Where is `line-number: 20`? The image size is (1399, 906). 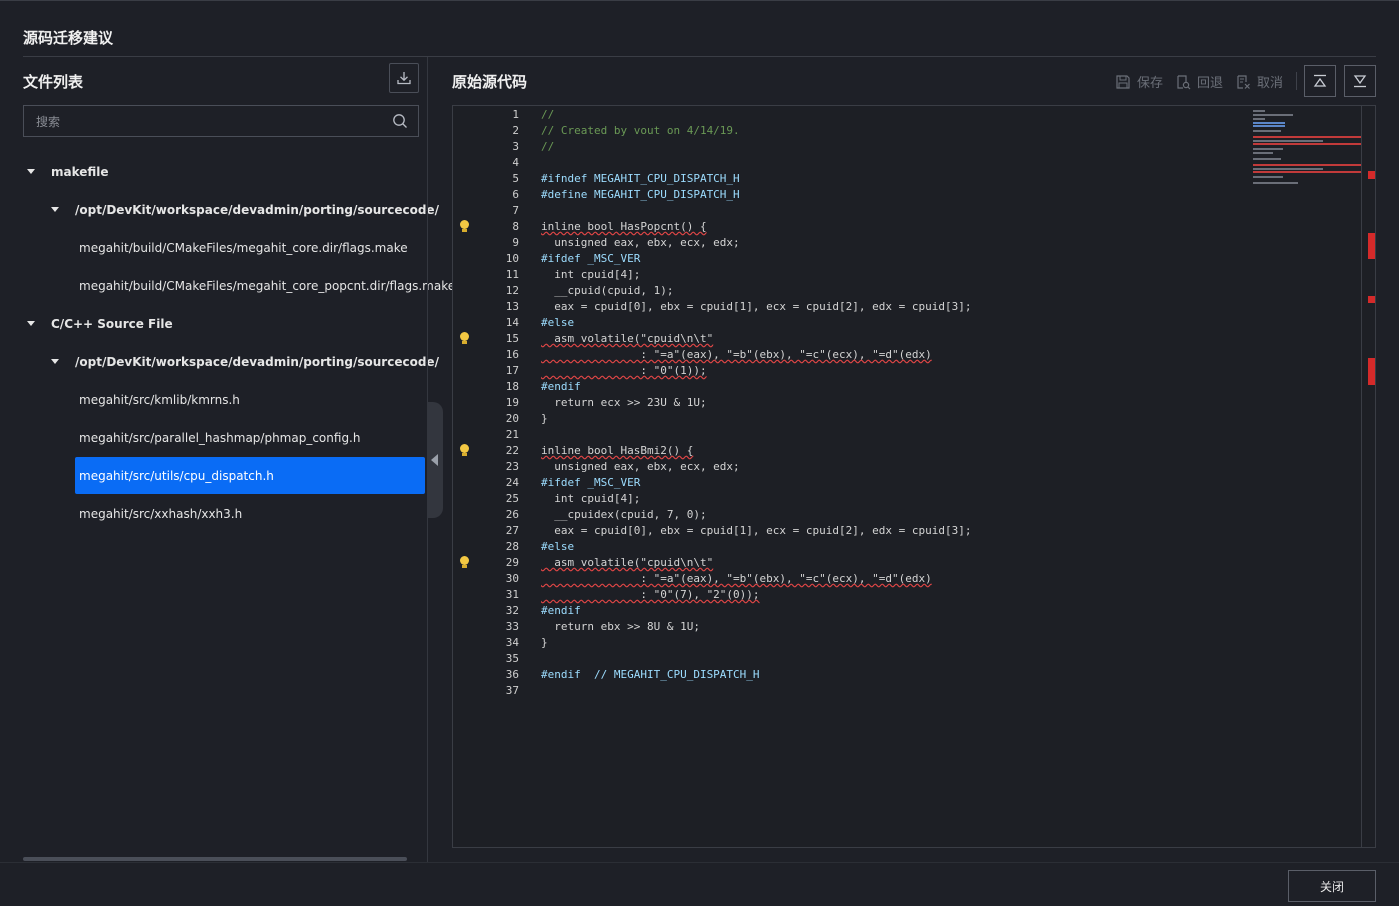 line-number: 20 is located at coordinates (512, 418).